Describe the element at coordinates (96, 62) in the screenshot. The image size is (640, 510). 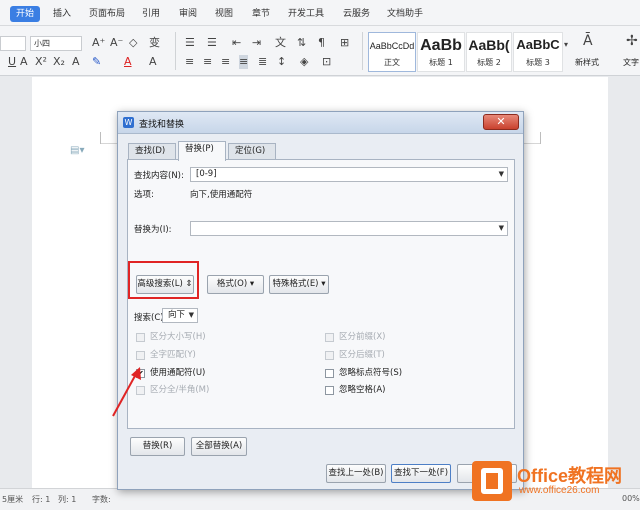
I see `highlight-icon: ✎` at that location.